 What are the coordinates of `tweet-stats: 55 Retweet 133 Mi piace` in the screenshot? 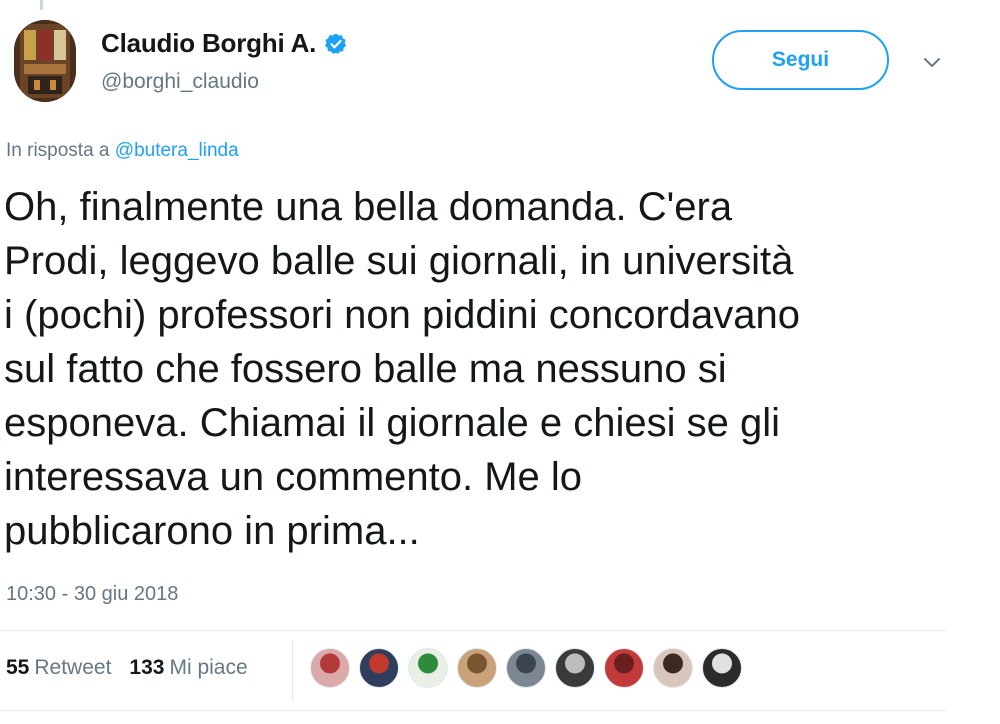 It's located at (136, 668).